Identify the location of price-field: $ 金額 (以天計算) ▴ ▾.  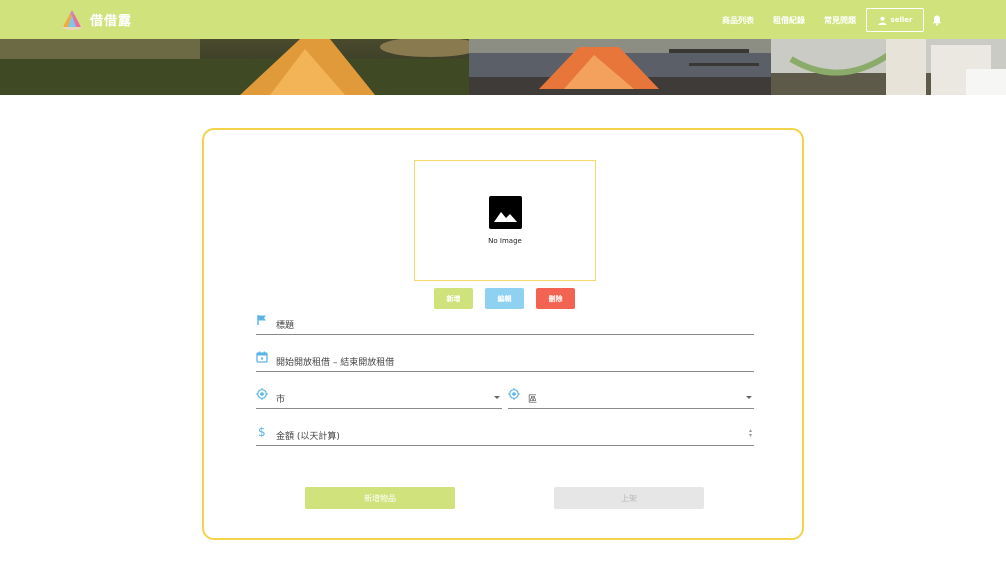
(505, 434).